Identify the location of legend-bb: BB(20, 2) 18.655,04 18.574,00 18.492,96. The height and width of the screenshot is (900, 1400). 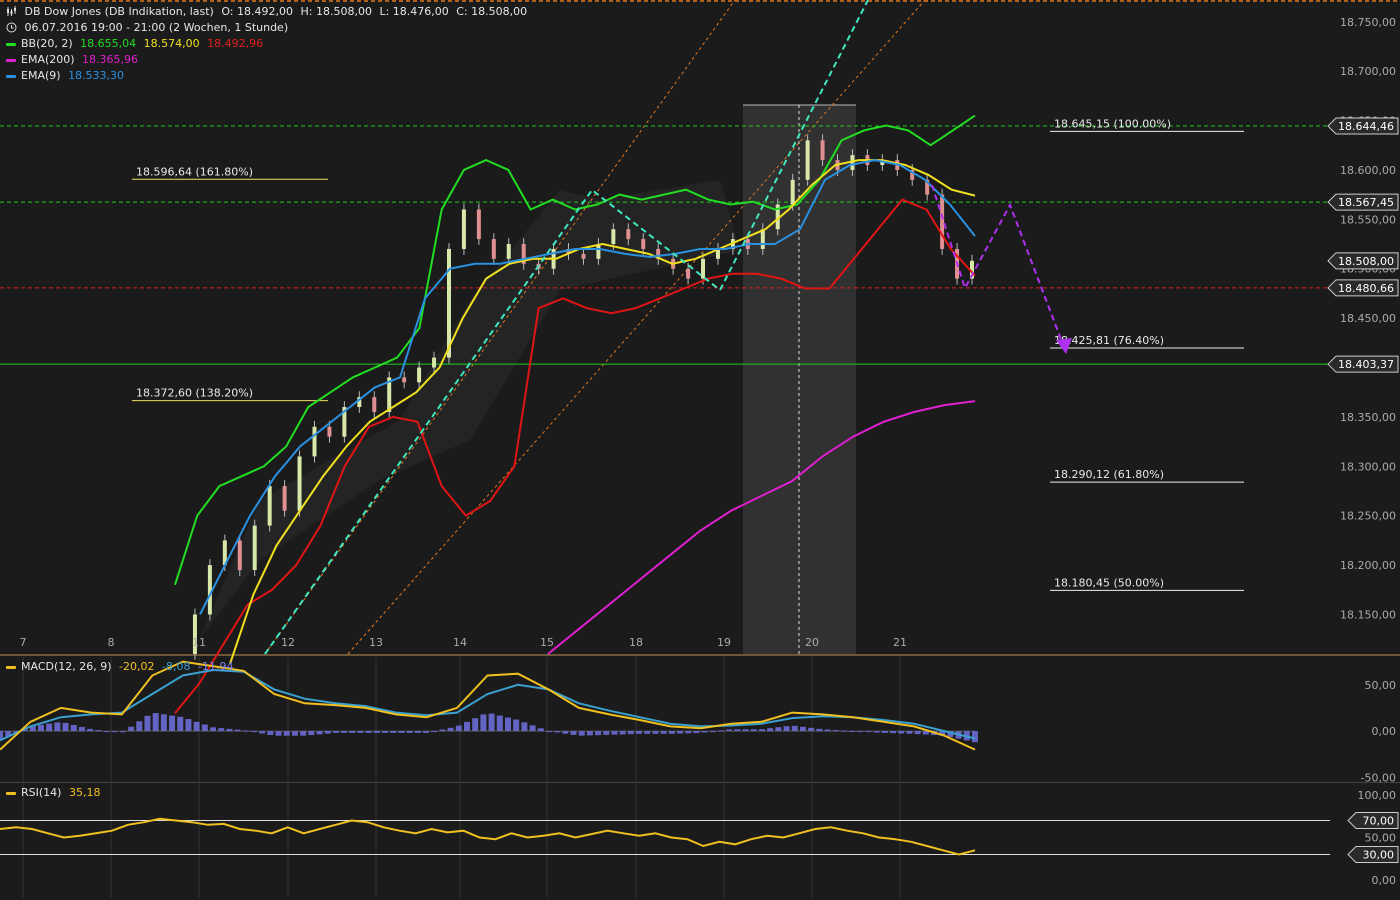
(136, 44).